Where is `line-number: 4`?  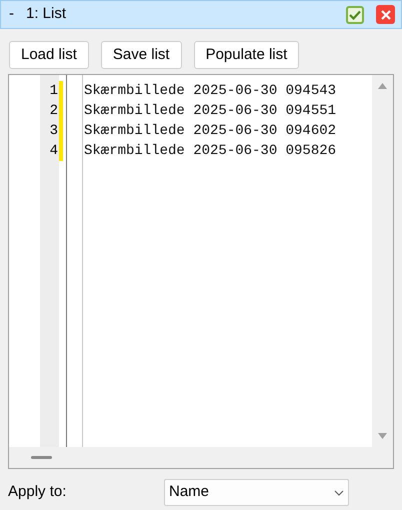 line-number: 4 is located at coordinates (53, 151).